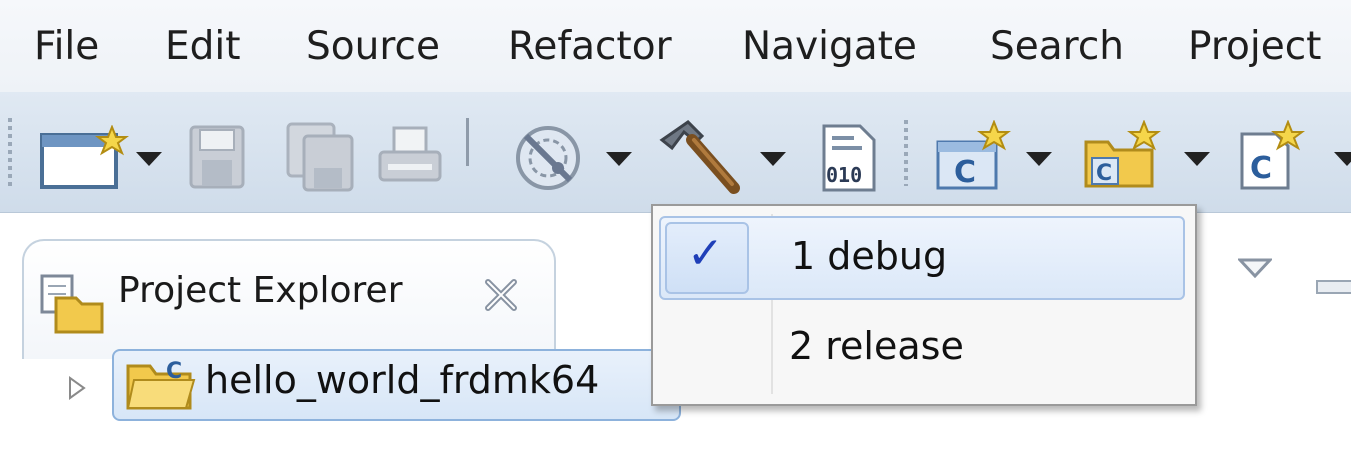 This screenshot has width=1351, height=465. Describe the element at coordinates (72, 306) in the screenshot. I see `project-explorer-icon` at that location.